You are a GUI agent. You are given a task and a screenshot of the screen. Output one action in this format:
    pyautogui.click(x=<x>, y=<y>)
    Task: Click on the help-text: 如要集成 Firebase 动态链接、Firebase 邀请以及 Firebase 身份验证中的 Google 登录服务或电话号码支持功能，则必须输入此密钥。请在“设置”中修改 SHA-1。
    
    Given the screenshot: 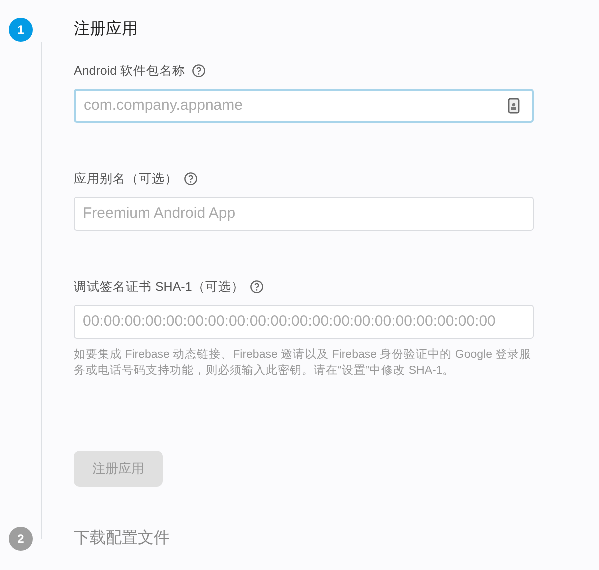 What is the action you would take?
    pyautogui.click(x=303, y=363)
    